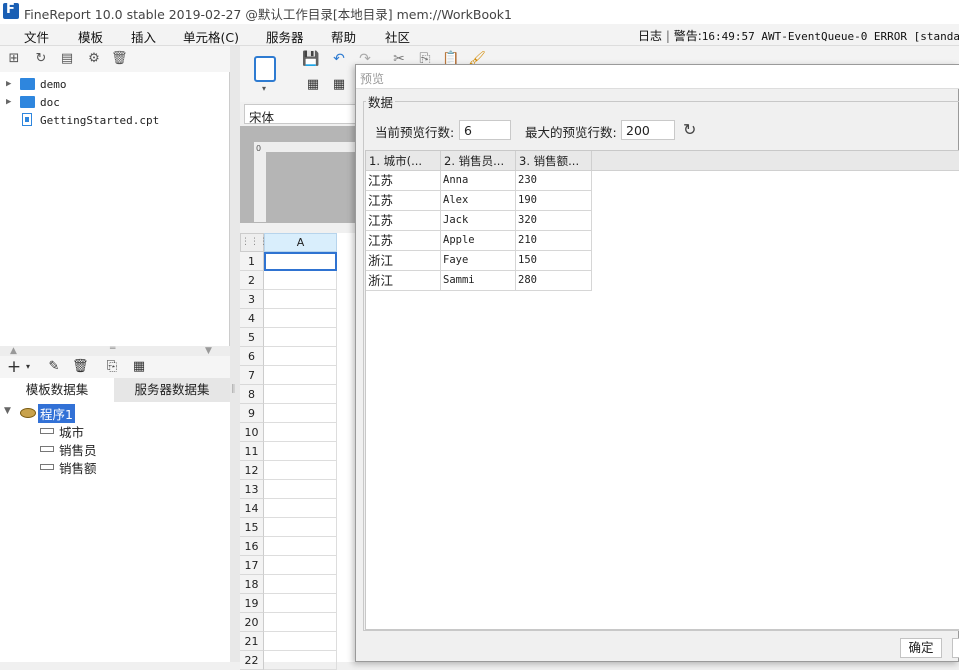 Image resolution: width=959 pixels, height=670 pixels. I want to click on preview-dataset-icon: ⎘, so click(112, 367).